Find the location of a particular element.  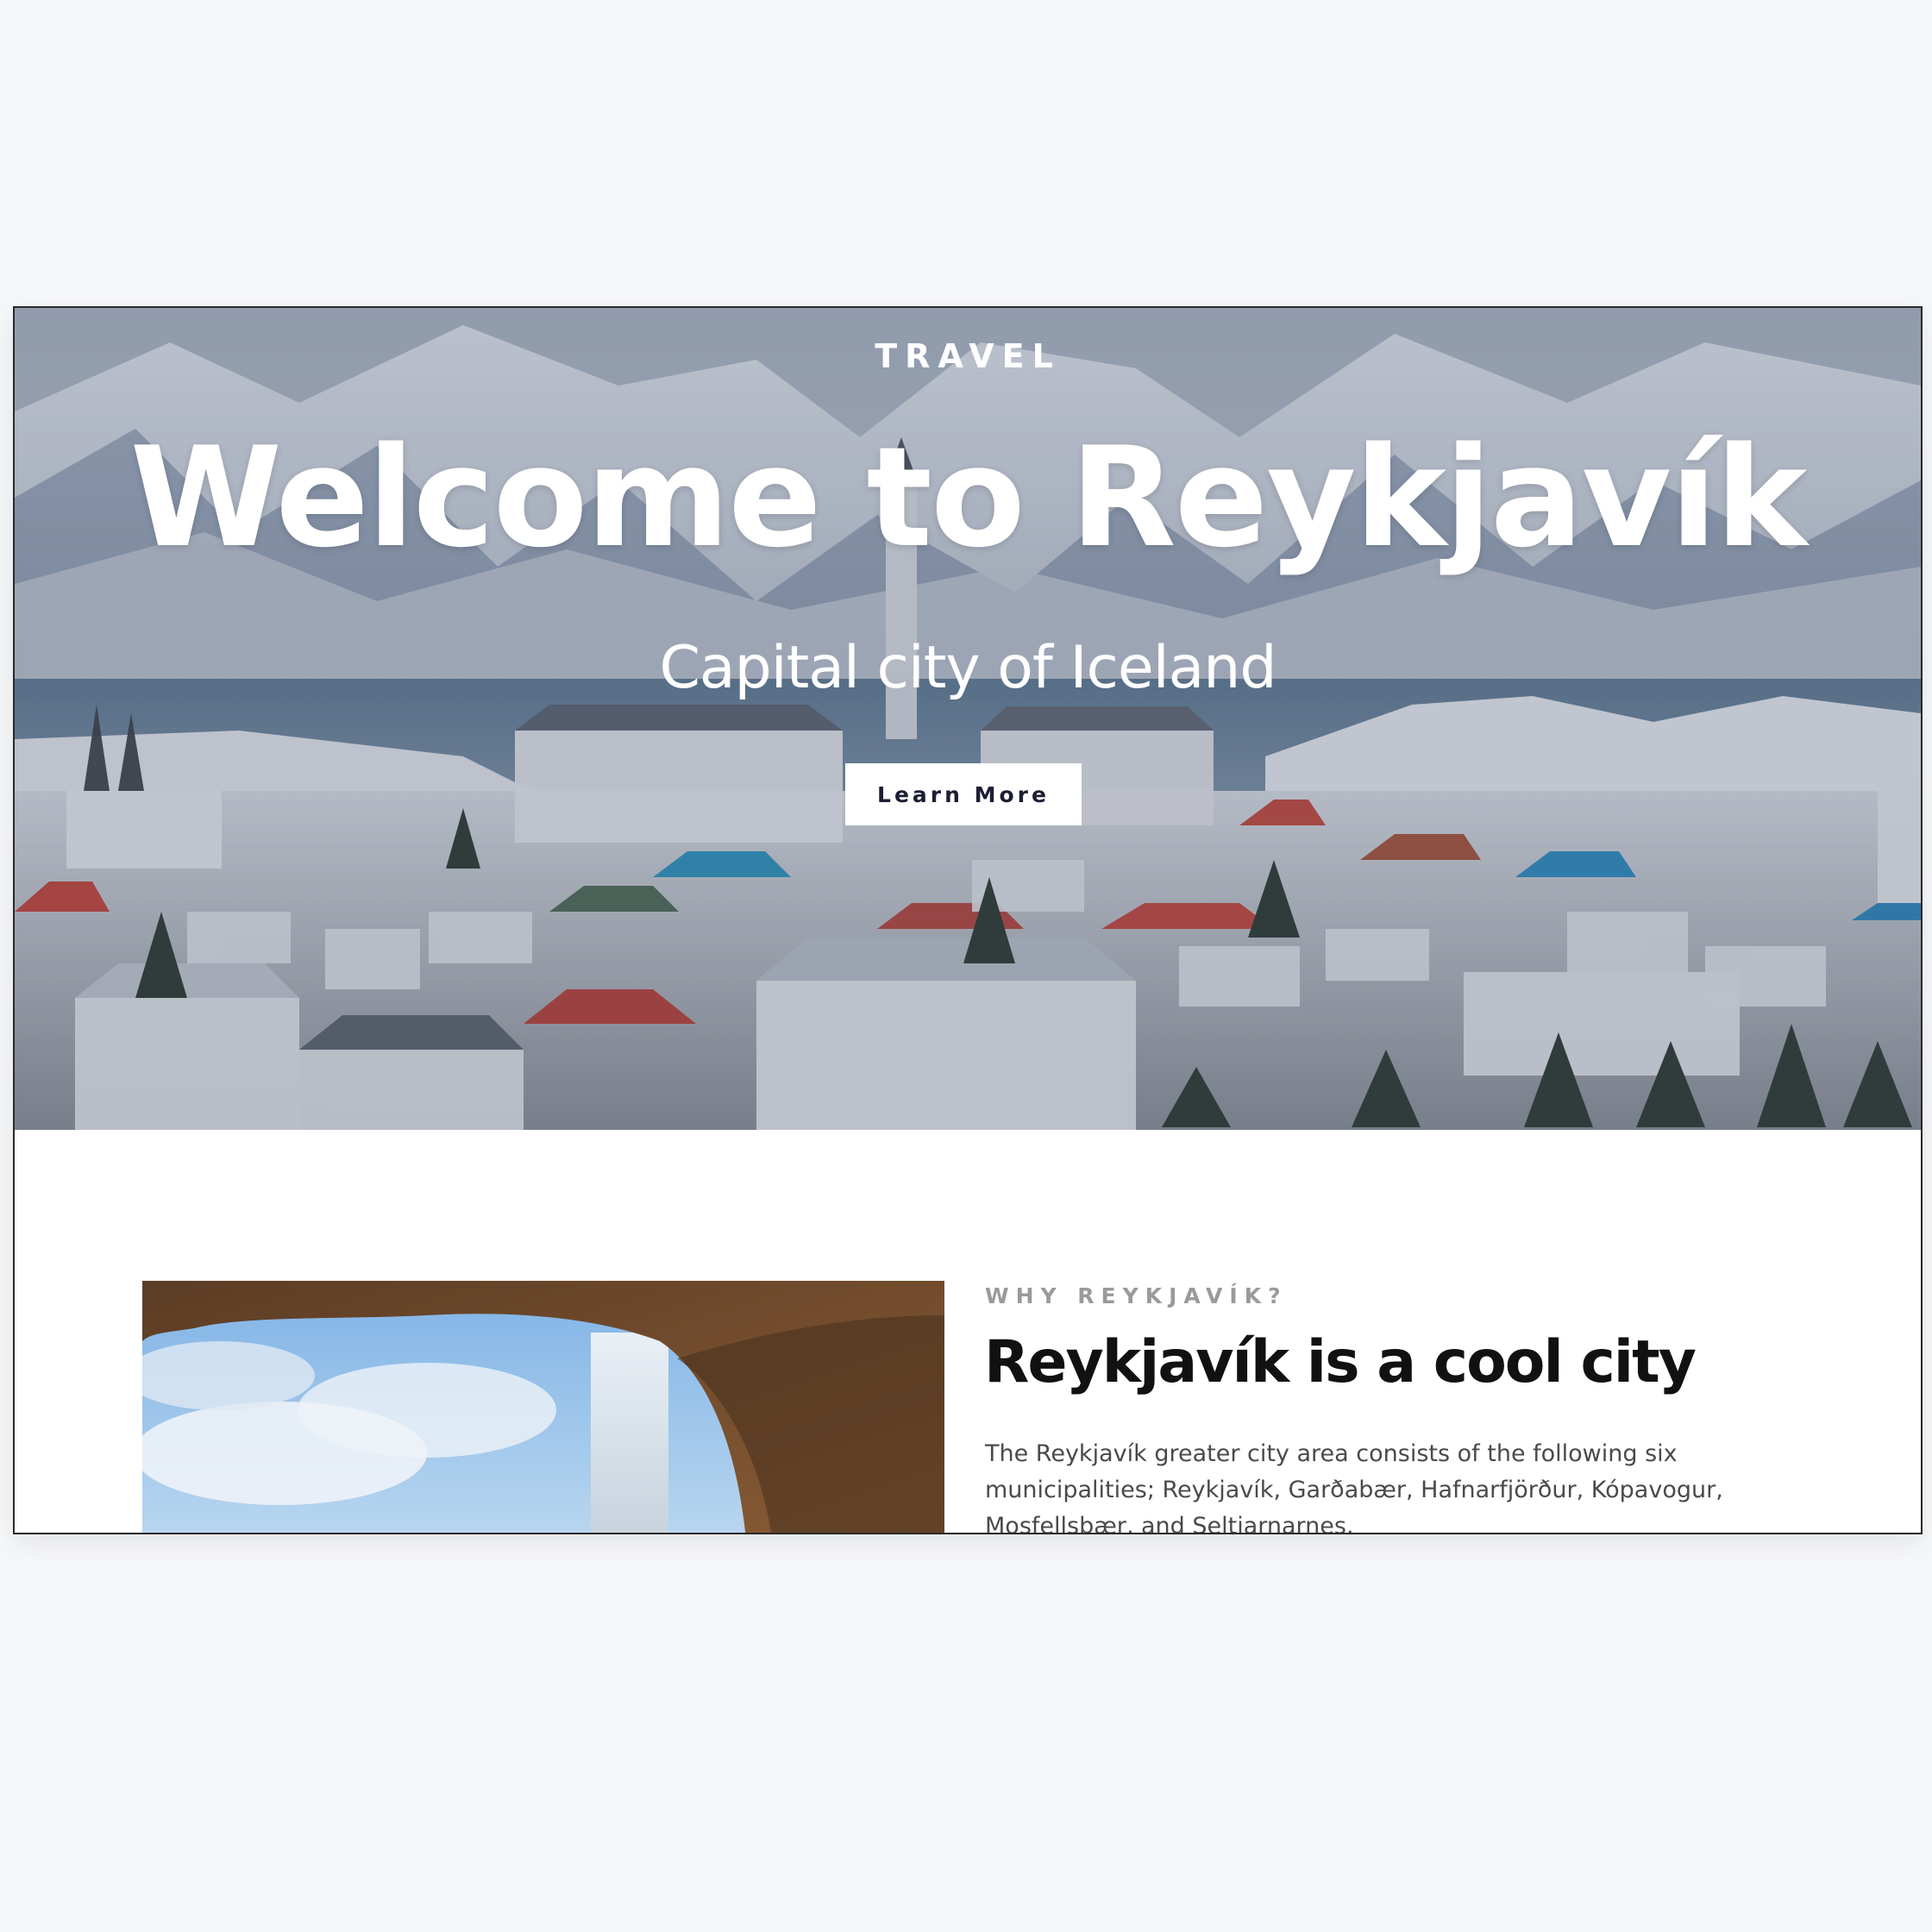

hero-subtitle: Capital city of Iceland is located at coordinates (968, 668).